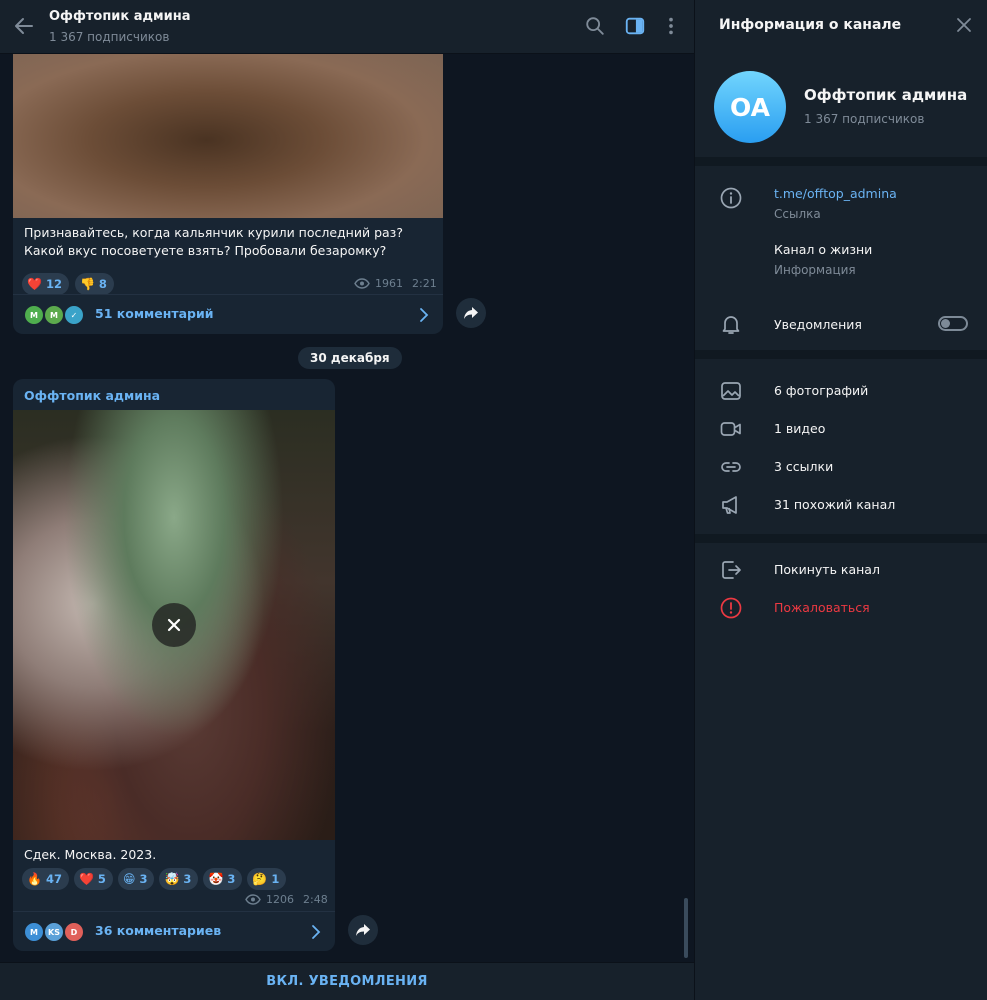 The image size is (987, 1000). Describe the element at coordinates (24, 26) in the screenshot. I see `back-arrow-icon` at that location.